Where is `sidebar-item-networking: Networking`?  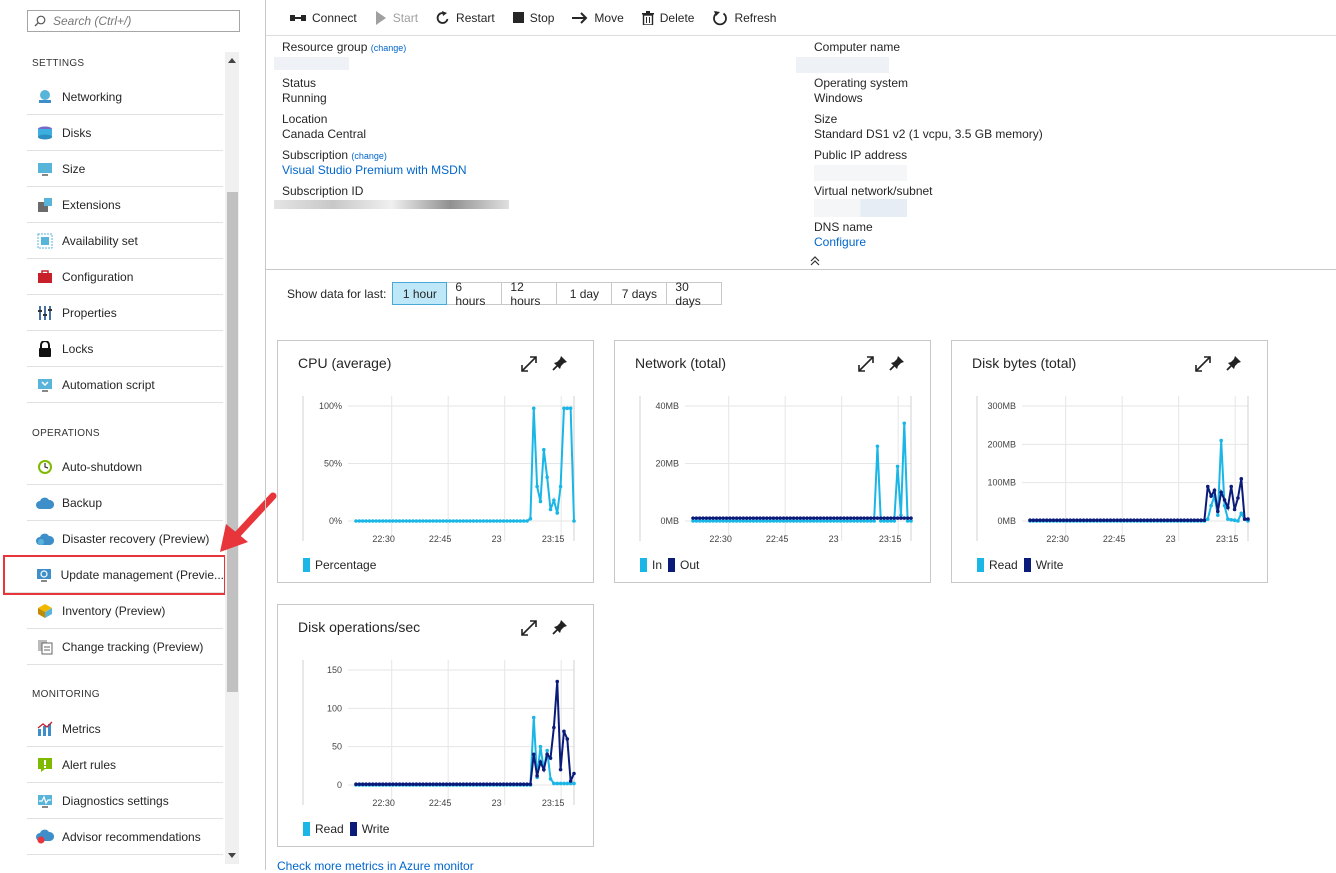
sidebar-item-networking: Networking is located at coordinates (125, 97).